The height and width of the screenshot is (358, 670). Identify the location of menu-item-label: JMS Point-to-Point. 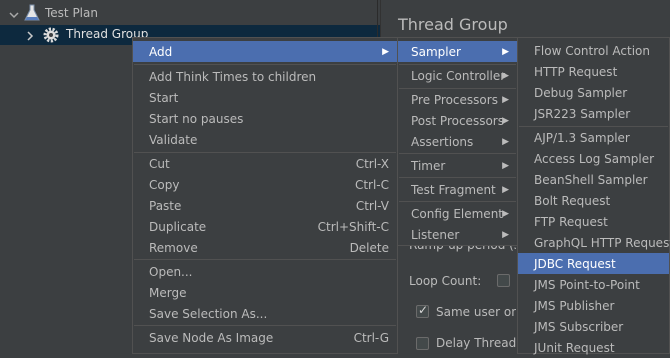
(587, 284).